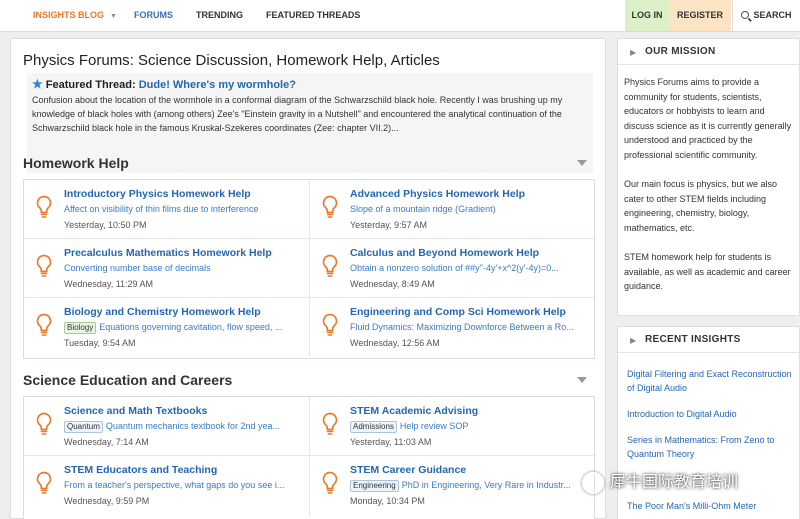 This screenshot has height=519, width=800. Describe the element at coordinates (69, 15) in the screenshot. I see `nav-insights-blog-label: INSIGHTS BLOG` at that location.